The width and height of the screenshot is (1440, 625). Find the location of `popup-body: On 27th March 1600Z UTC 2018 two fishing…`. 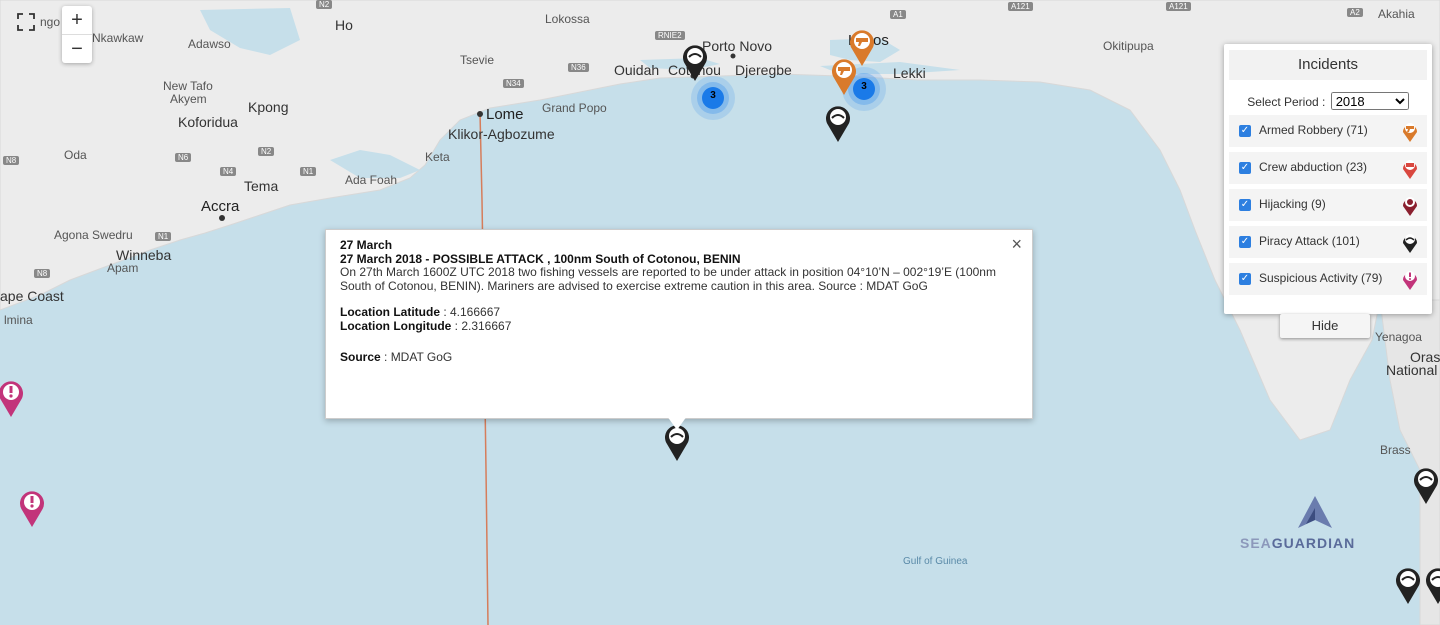

popup-body: On 27th March 1600Z UTC 2018 two fishing… is located at coordinates (668, 279).